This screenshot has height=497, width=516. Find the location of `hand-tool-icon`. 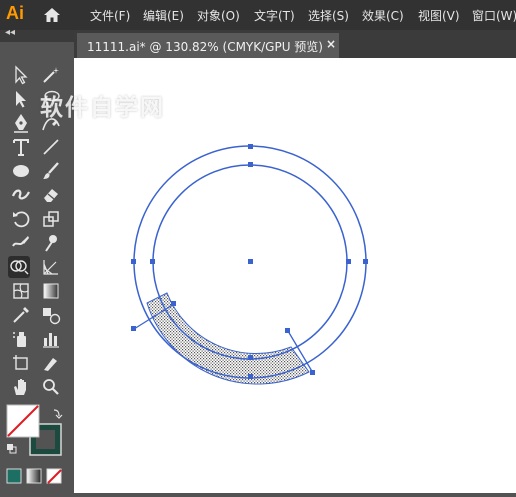

hand-tool-icon is located at coordinates (21, 387).